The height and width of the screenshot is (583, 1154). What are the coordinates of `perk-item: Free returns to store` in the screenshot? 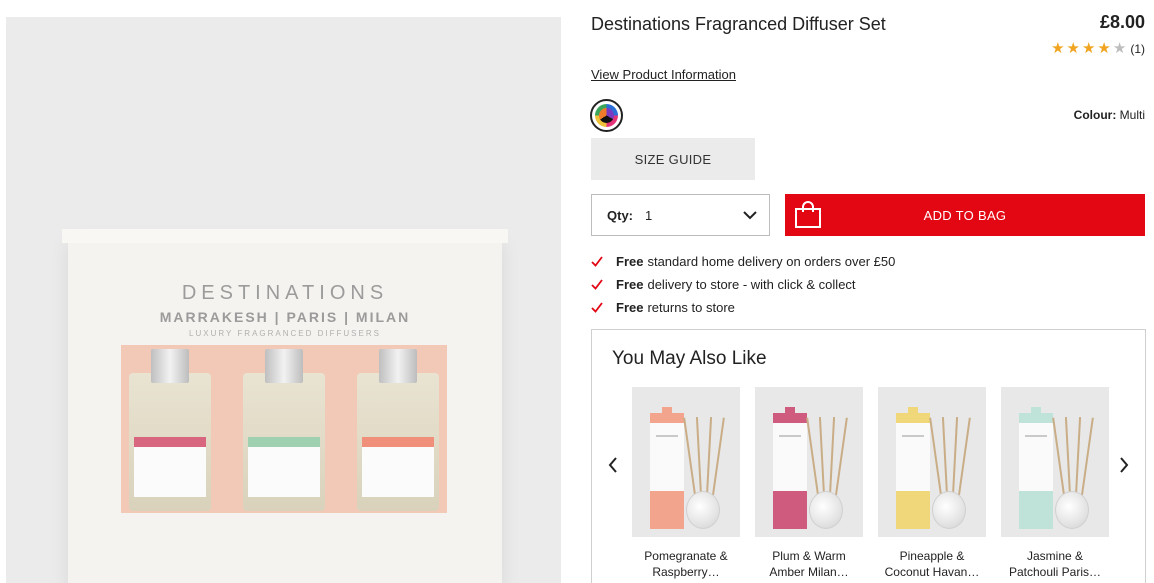 It's located at (743, 307).